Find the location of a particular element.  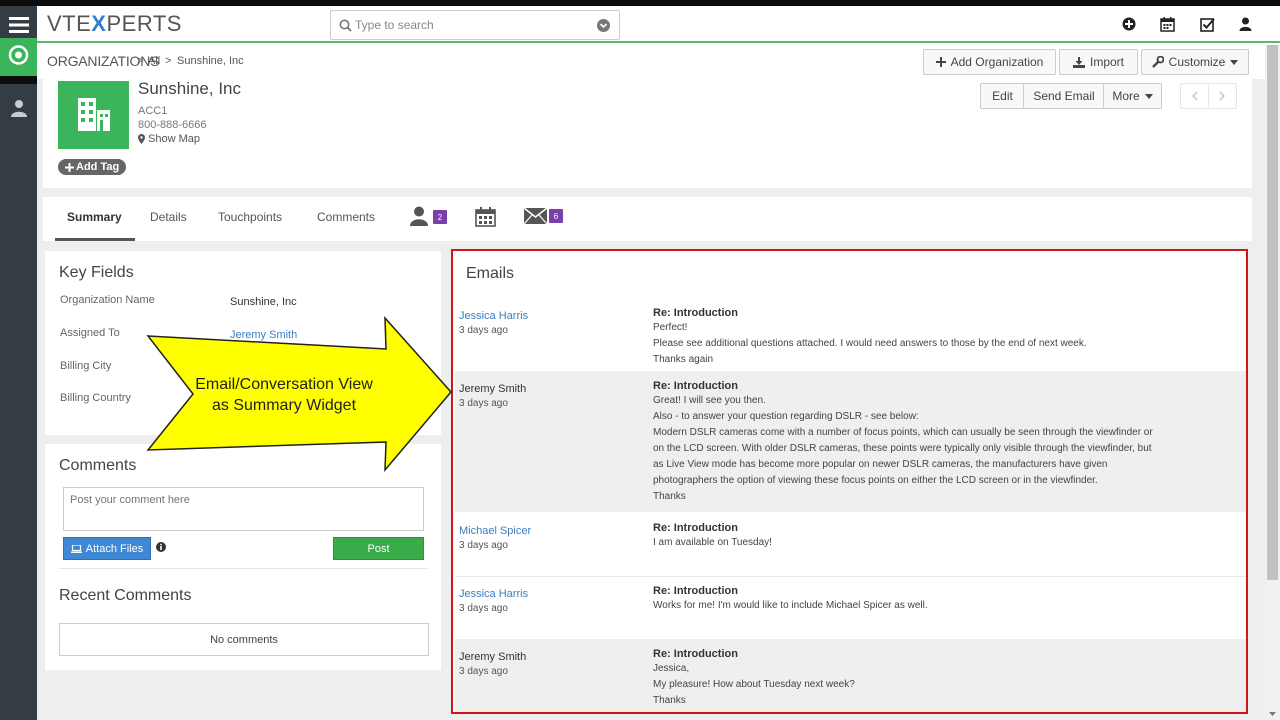

import-button: Import is located at coordinates (1098, 62).